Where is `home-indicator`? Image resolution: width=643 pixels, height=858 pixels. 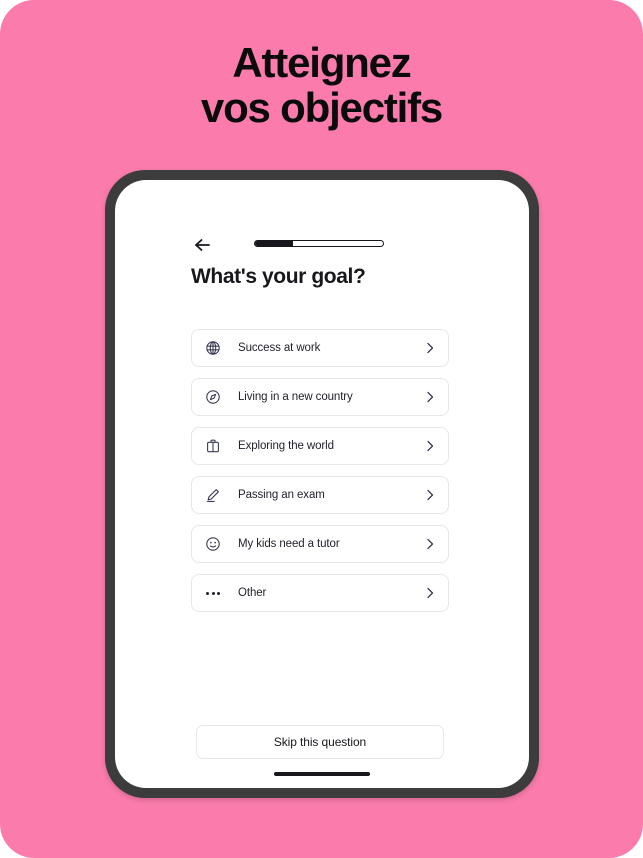
home-indicator is located at coordinates (322, 774).